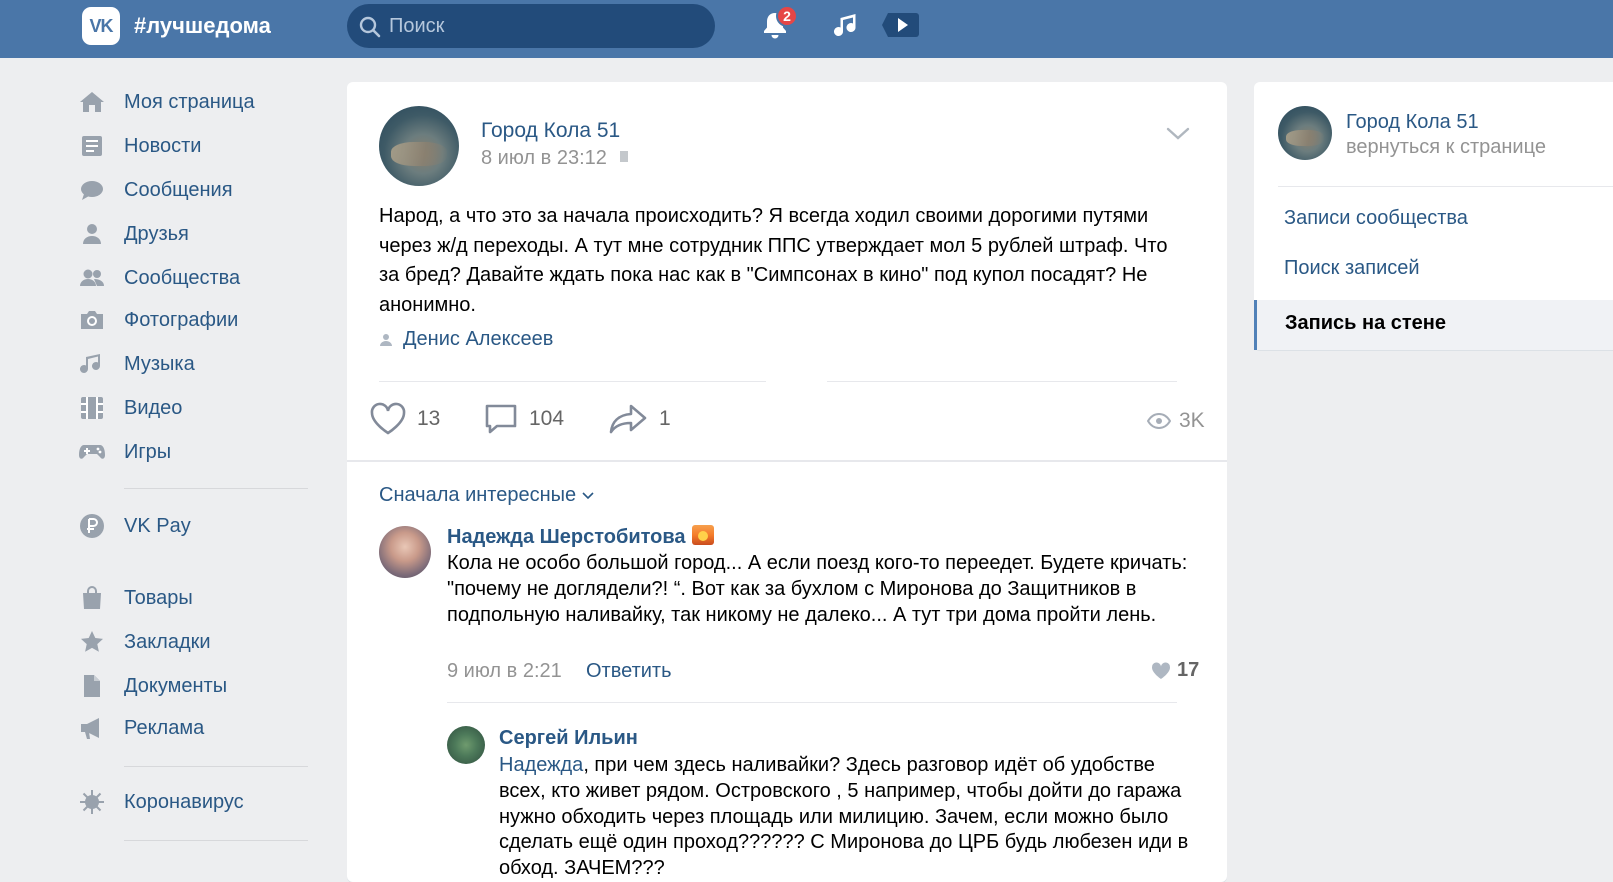 The image size is (1613, 882). I want to click on nav-label: Друзья, so click(156, 233).